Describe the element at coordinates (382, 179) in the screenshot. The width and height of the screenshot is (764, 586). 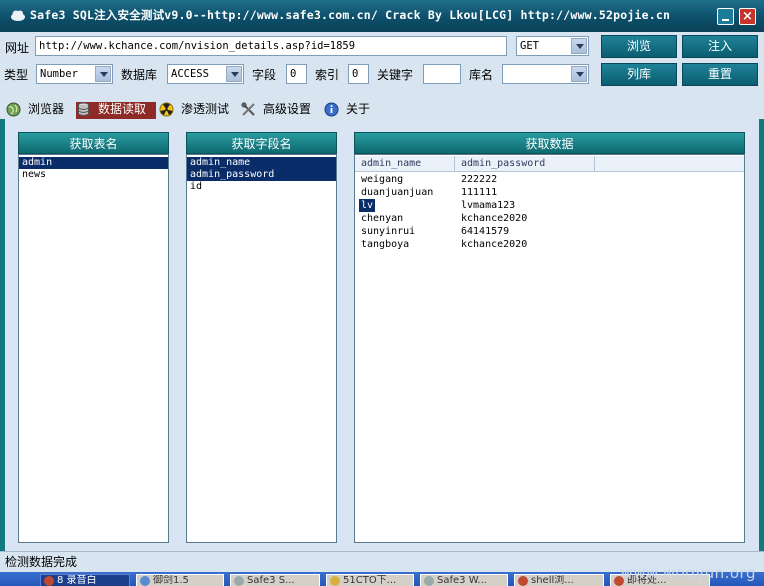
I see `cell-admin-name: weigang` at that location.